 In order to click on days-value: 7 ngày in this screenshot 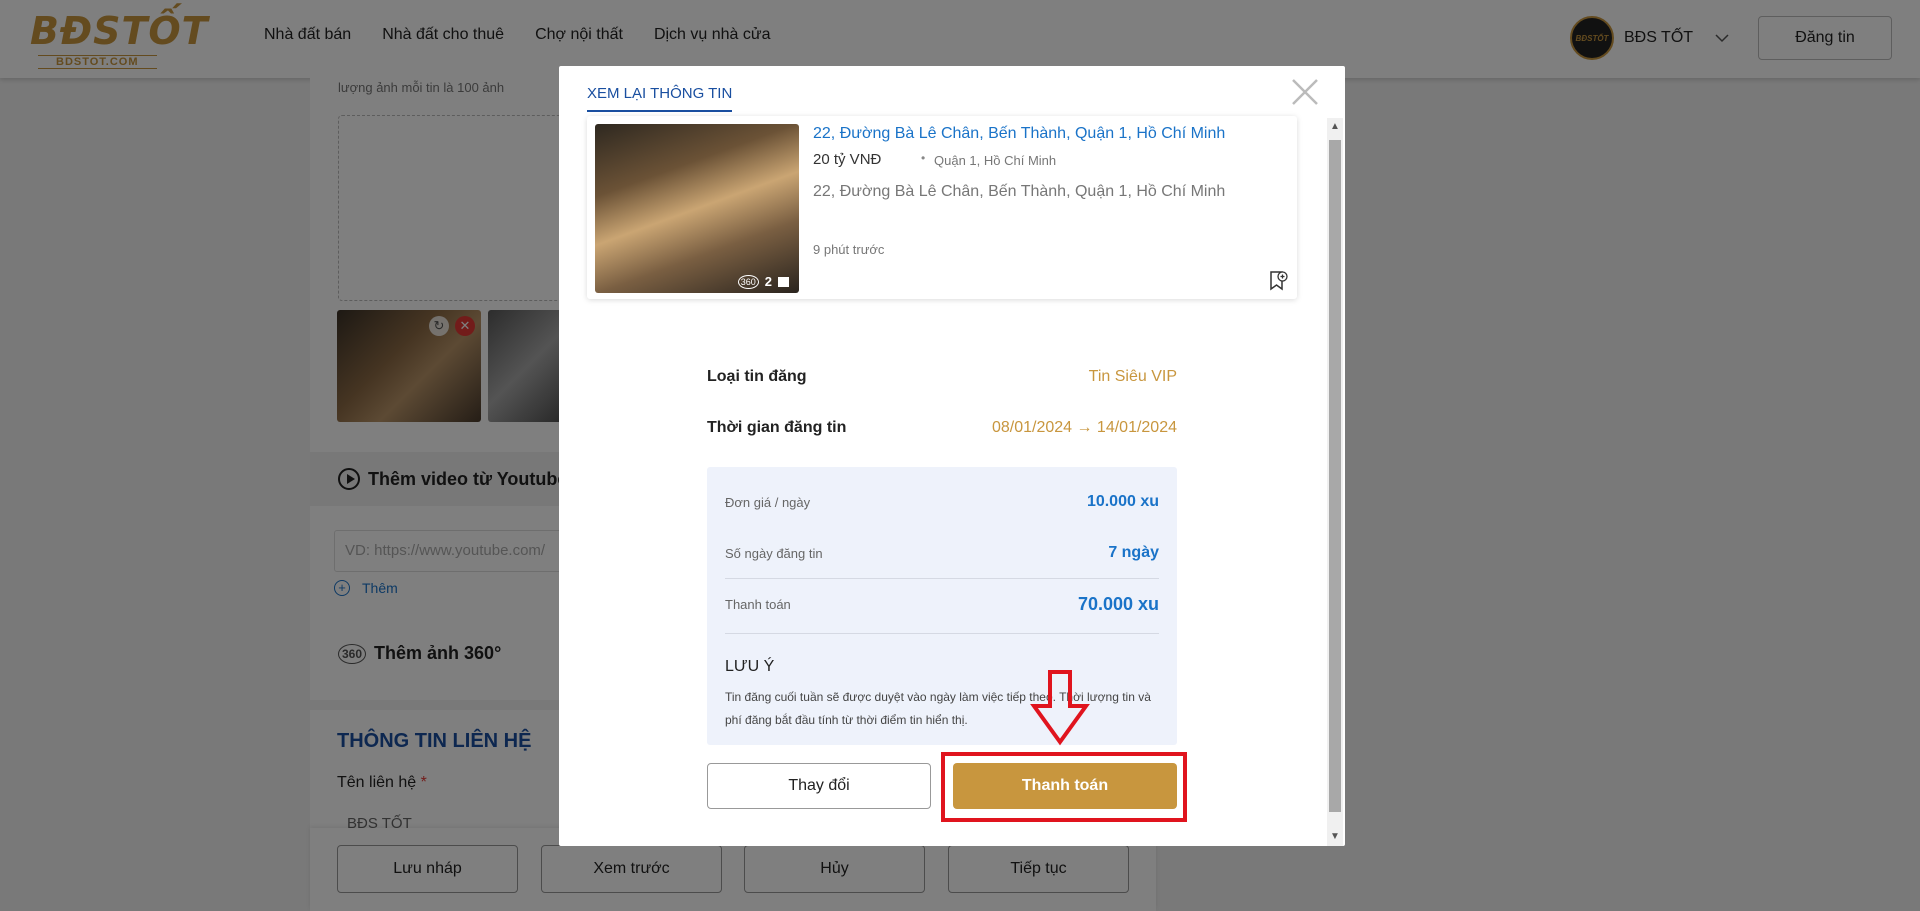, I will do `click(1133, 552)`.